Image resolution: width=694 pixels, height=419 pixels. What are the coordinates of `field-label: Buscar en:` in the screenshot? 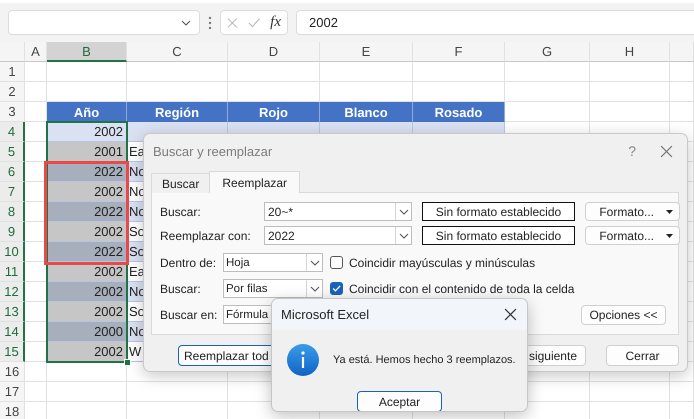 It's located at (188, 315).